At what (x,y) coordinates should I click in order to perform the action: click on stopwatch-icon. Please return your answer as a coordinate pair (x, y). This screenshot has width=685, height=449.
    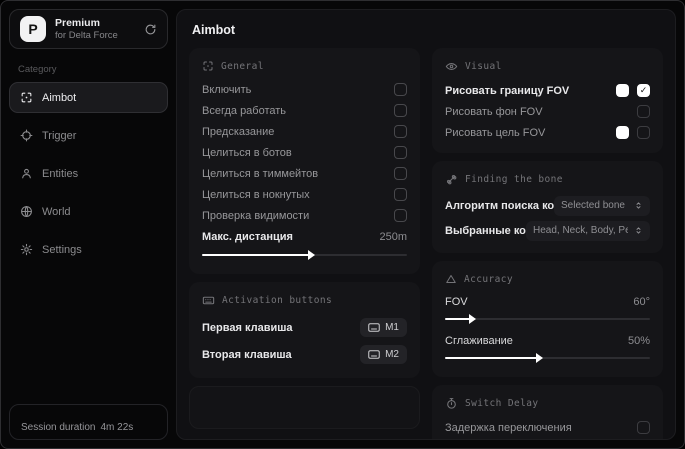
    Looking at the image, I should click on (451, 403).